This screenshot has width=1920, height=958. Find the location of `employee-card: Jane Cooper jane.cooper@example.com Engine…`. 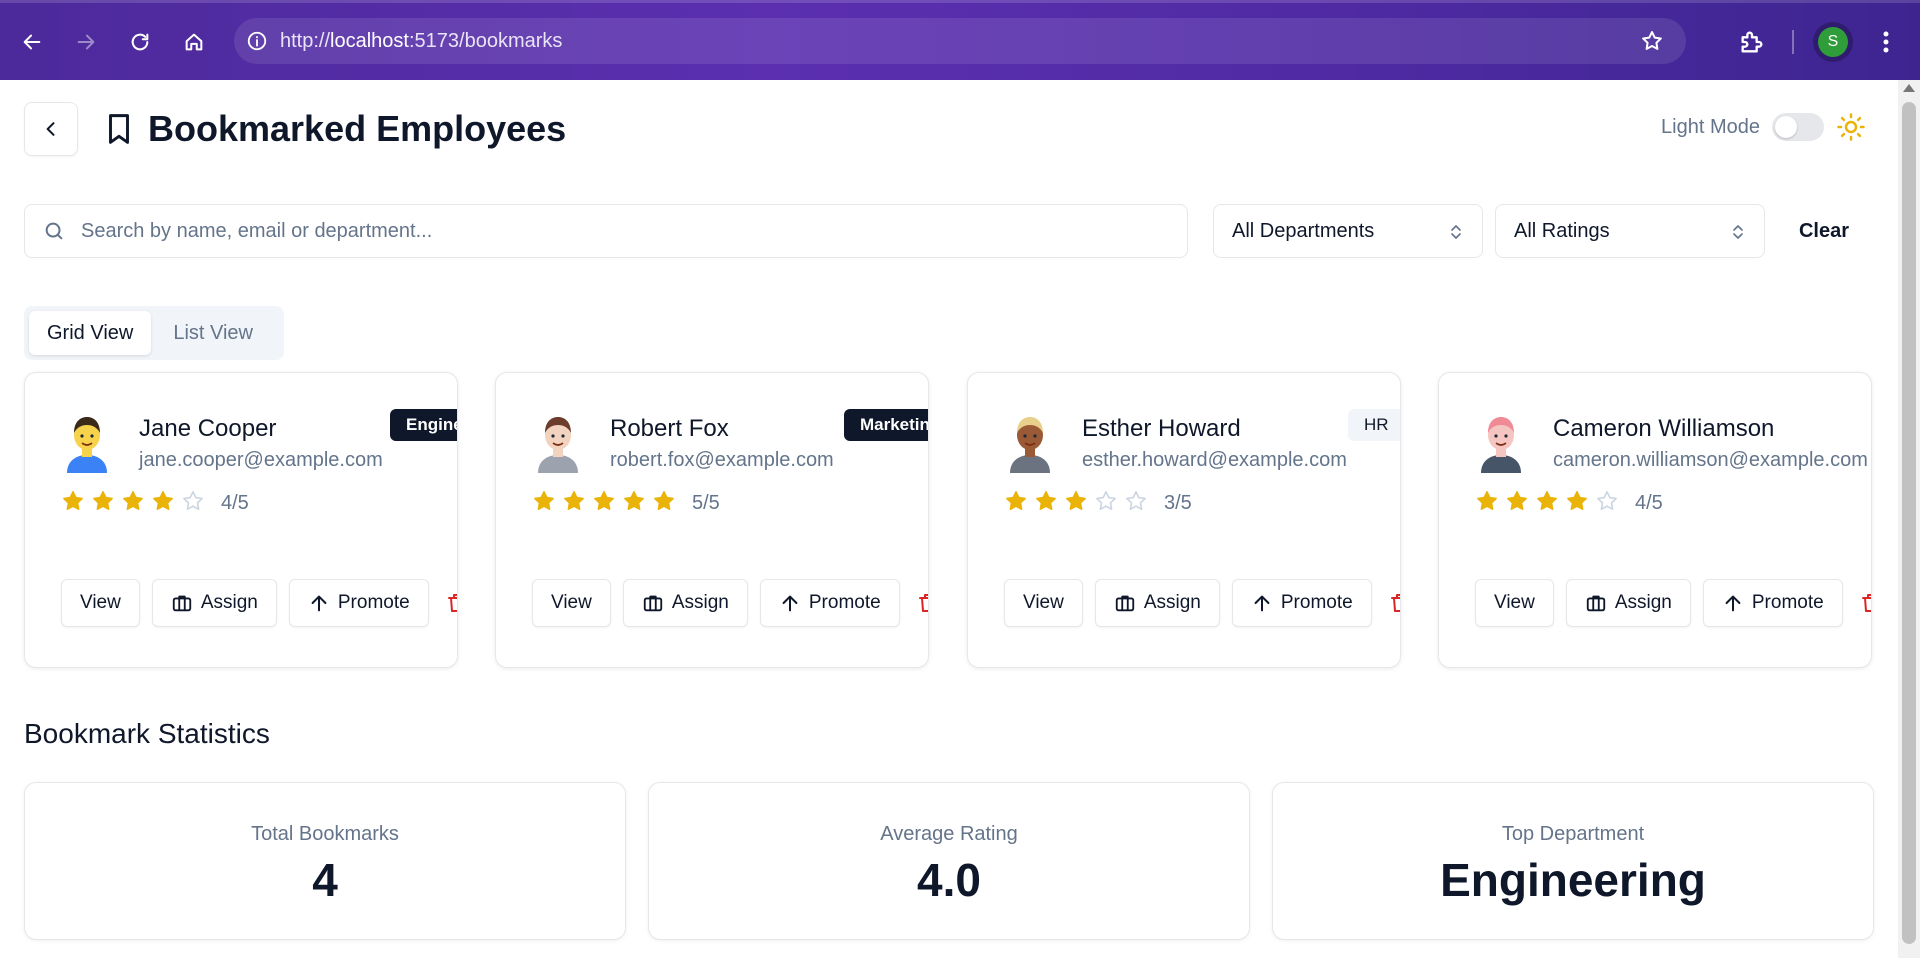

employee-card: Jane Cooper jane.cooper@example.com Engine… is located at coordinates (241, 520).